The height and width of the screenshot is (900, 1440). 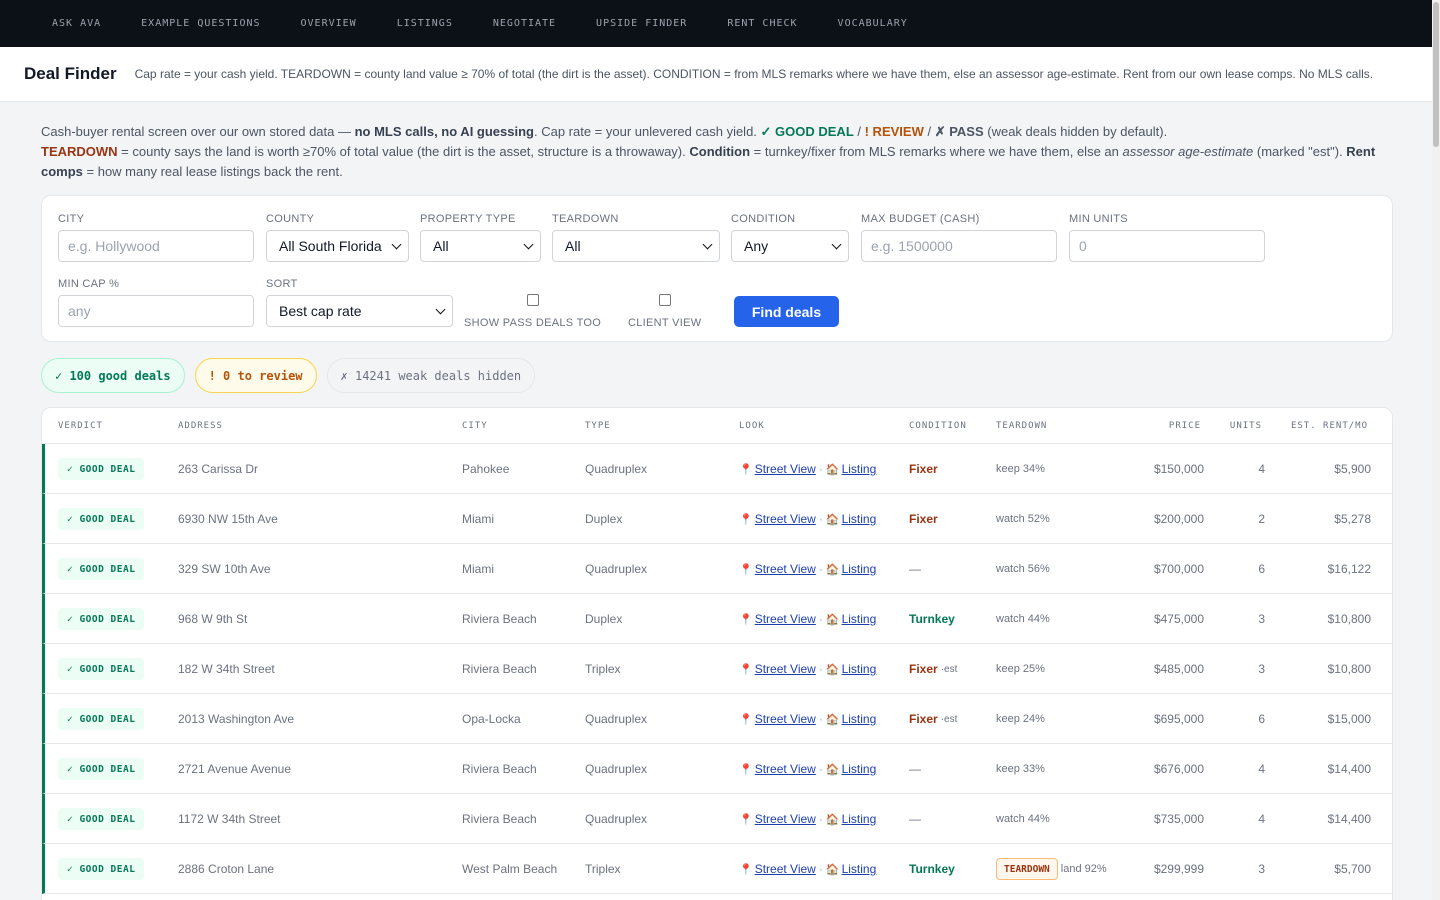 What do you see at coordinates (478, 569) in the screenshot?
I see `city-cell: Miami` at bounding box center [478, 569].